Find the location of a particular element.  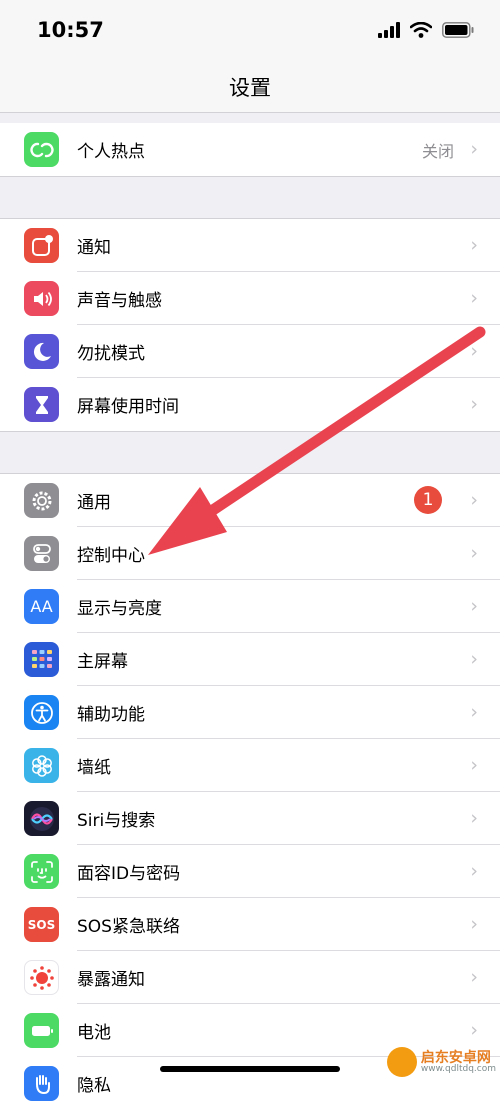

settings-row-accessibility: 辅助功能 › is located at coordinates (250, 712).